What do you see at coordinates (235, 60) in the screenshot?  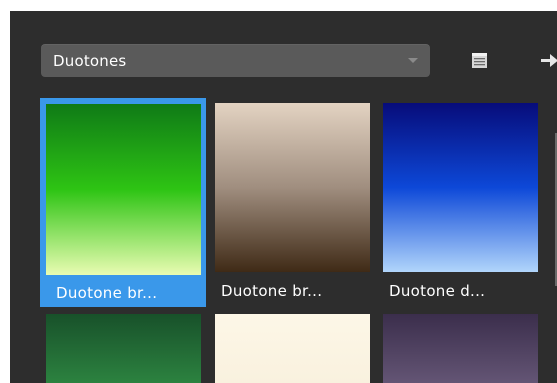 I see `category-dropdown: Duotones` at bounding box center [235, 60].